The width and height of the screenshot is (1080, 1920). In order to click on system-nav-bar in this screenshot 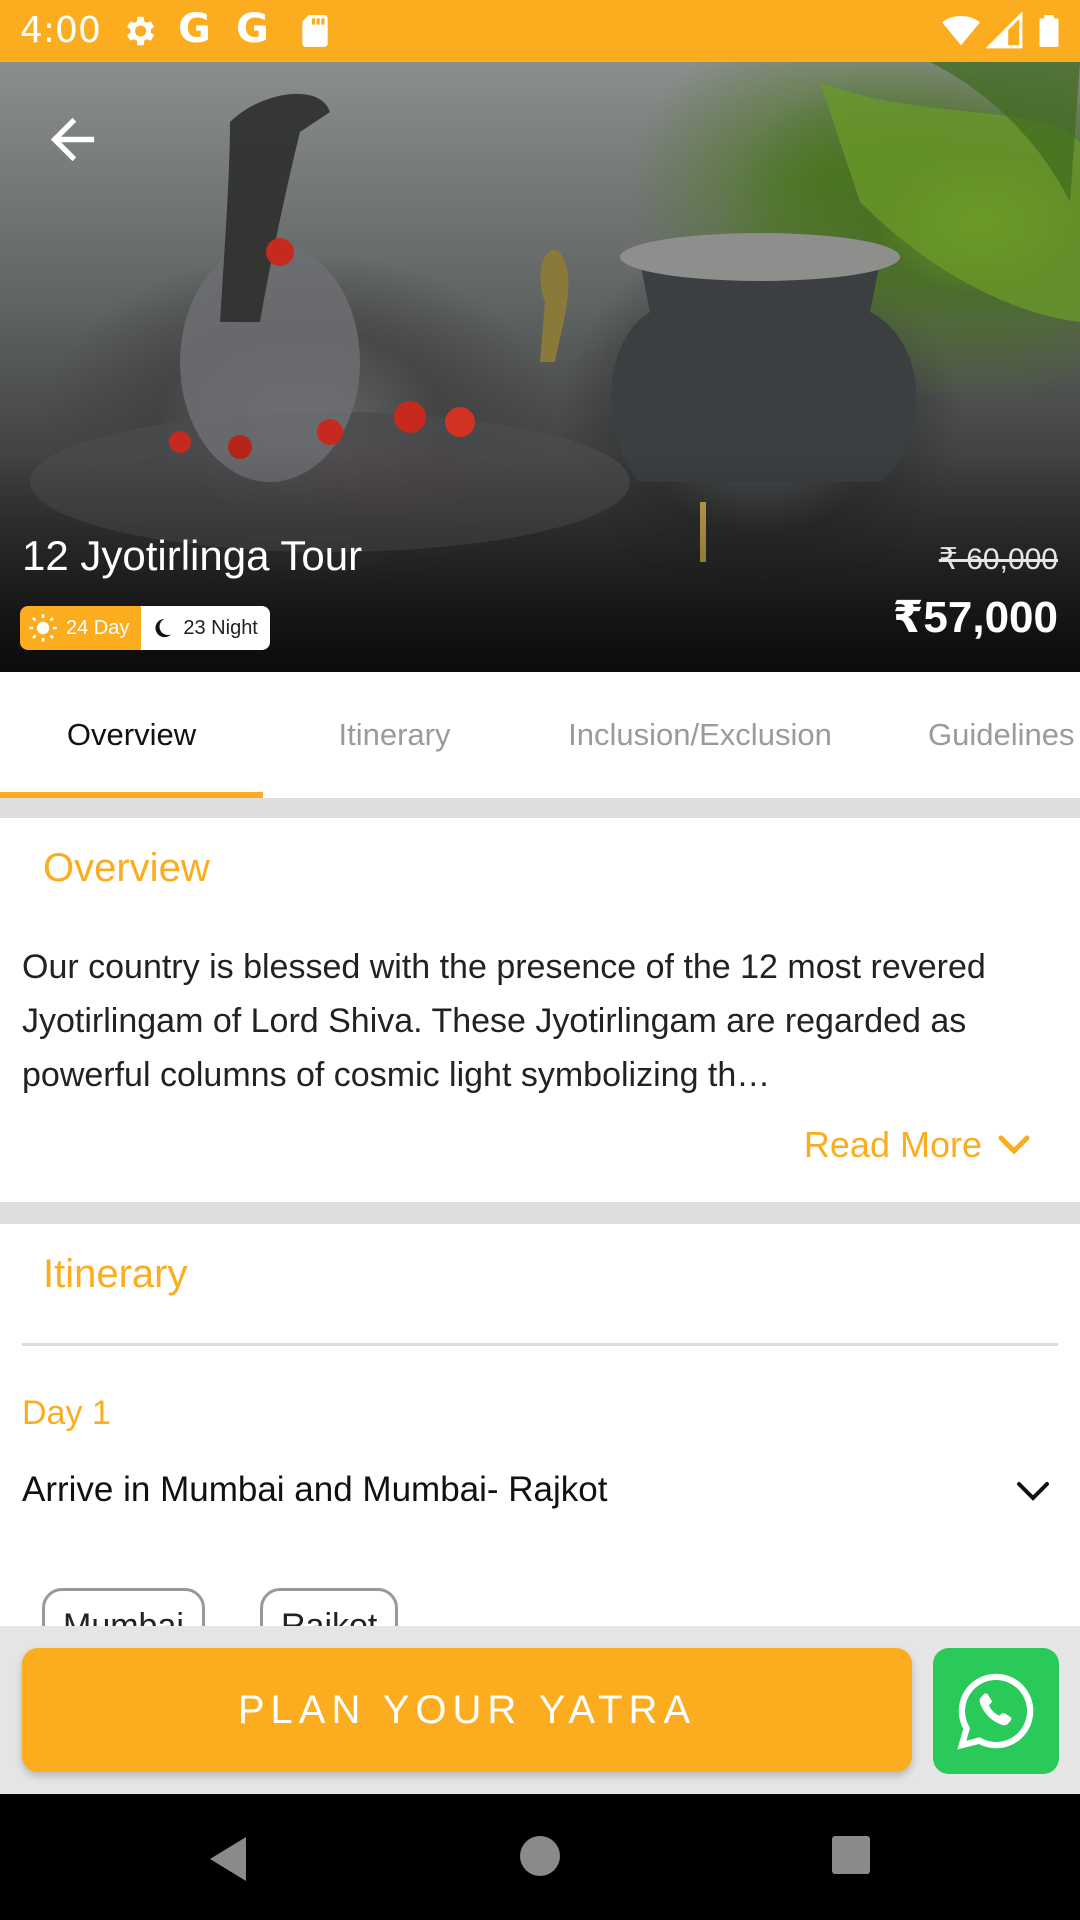, I will do `click(540, 1857)`.